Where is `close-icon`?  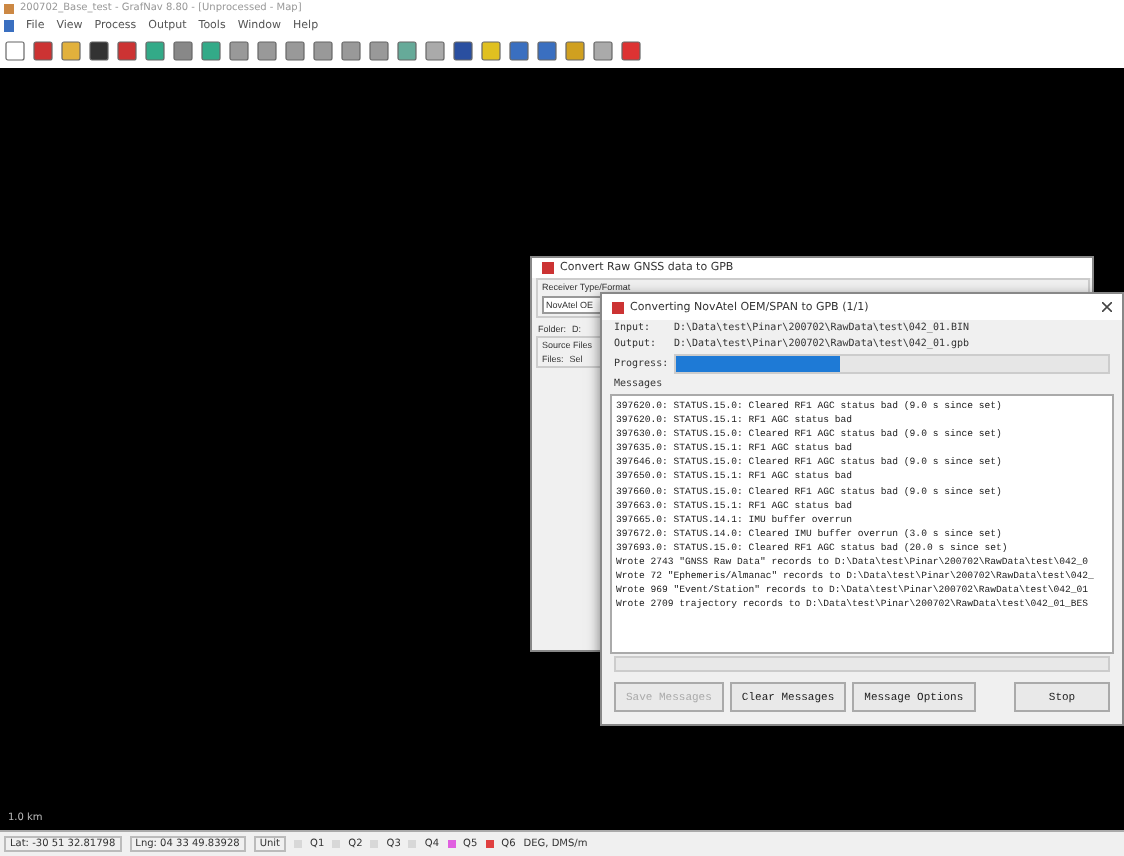
close-icon is located at coordinates (1107, 307).